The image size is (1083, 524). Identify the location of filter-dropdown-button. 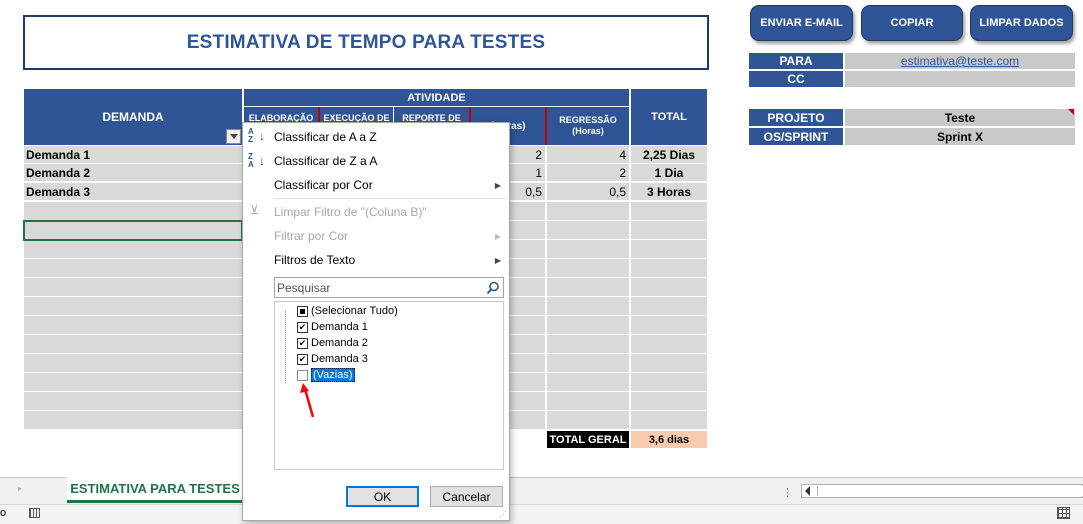
(233, 136).